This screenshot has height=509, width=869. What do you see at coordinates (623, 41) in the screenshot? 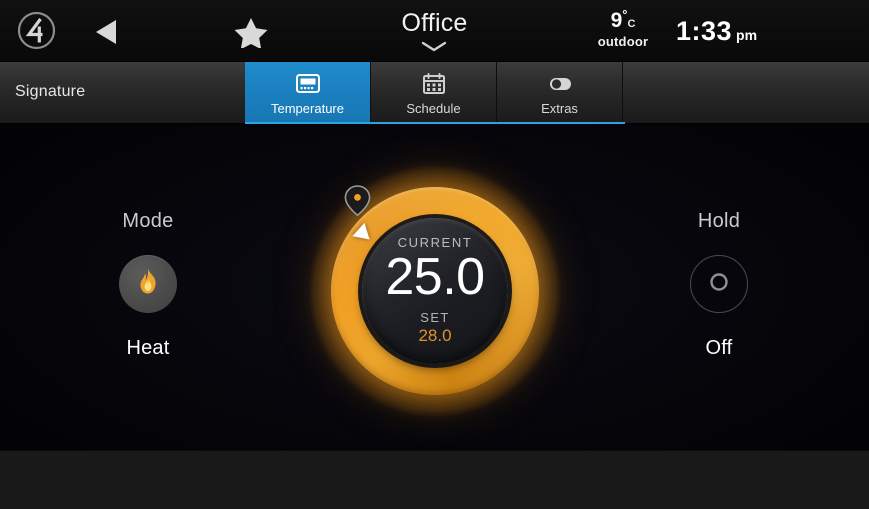
I see `outdoor-label: outdoor` at bounding box center [623, 41].